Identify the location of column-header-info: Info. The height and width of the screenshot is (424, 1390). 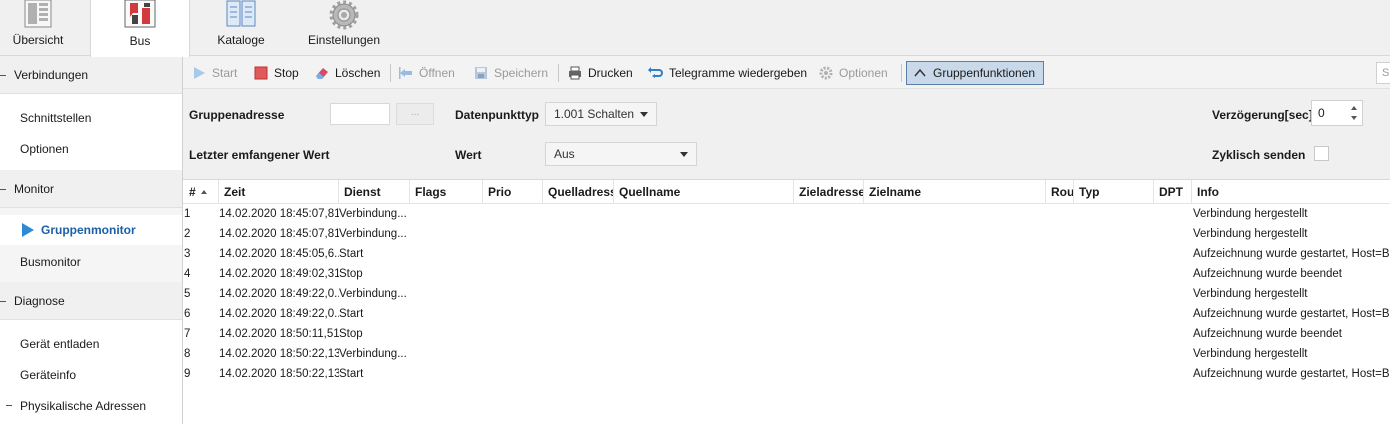
(1291, 192).